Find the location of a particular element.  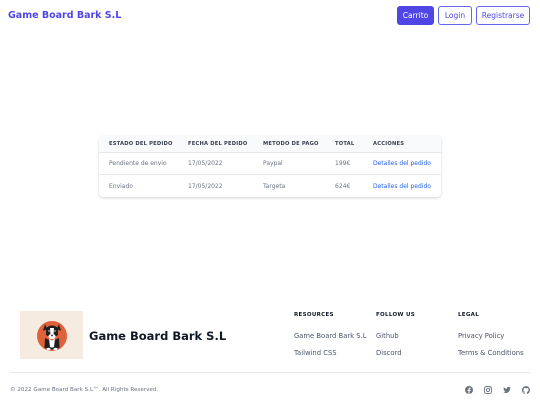

login-button: Login is located at coordinates (455, 15).